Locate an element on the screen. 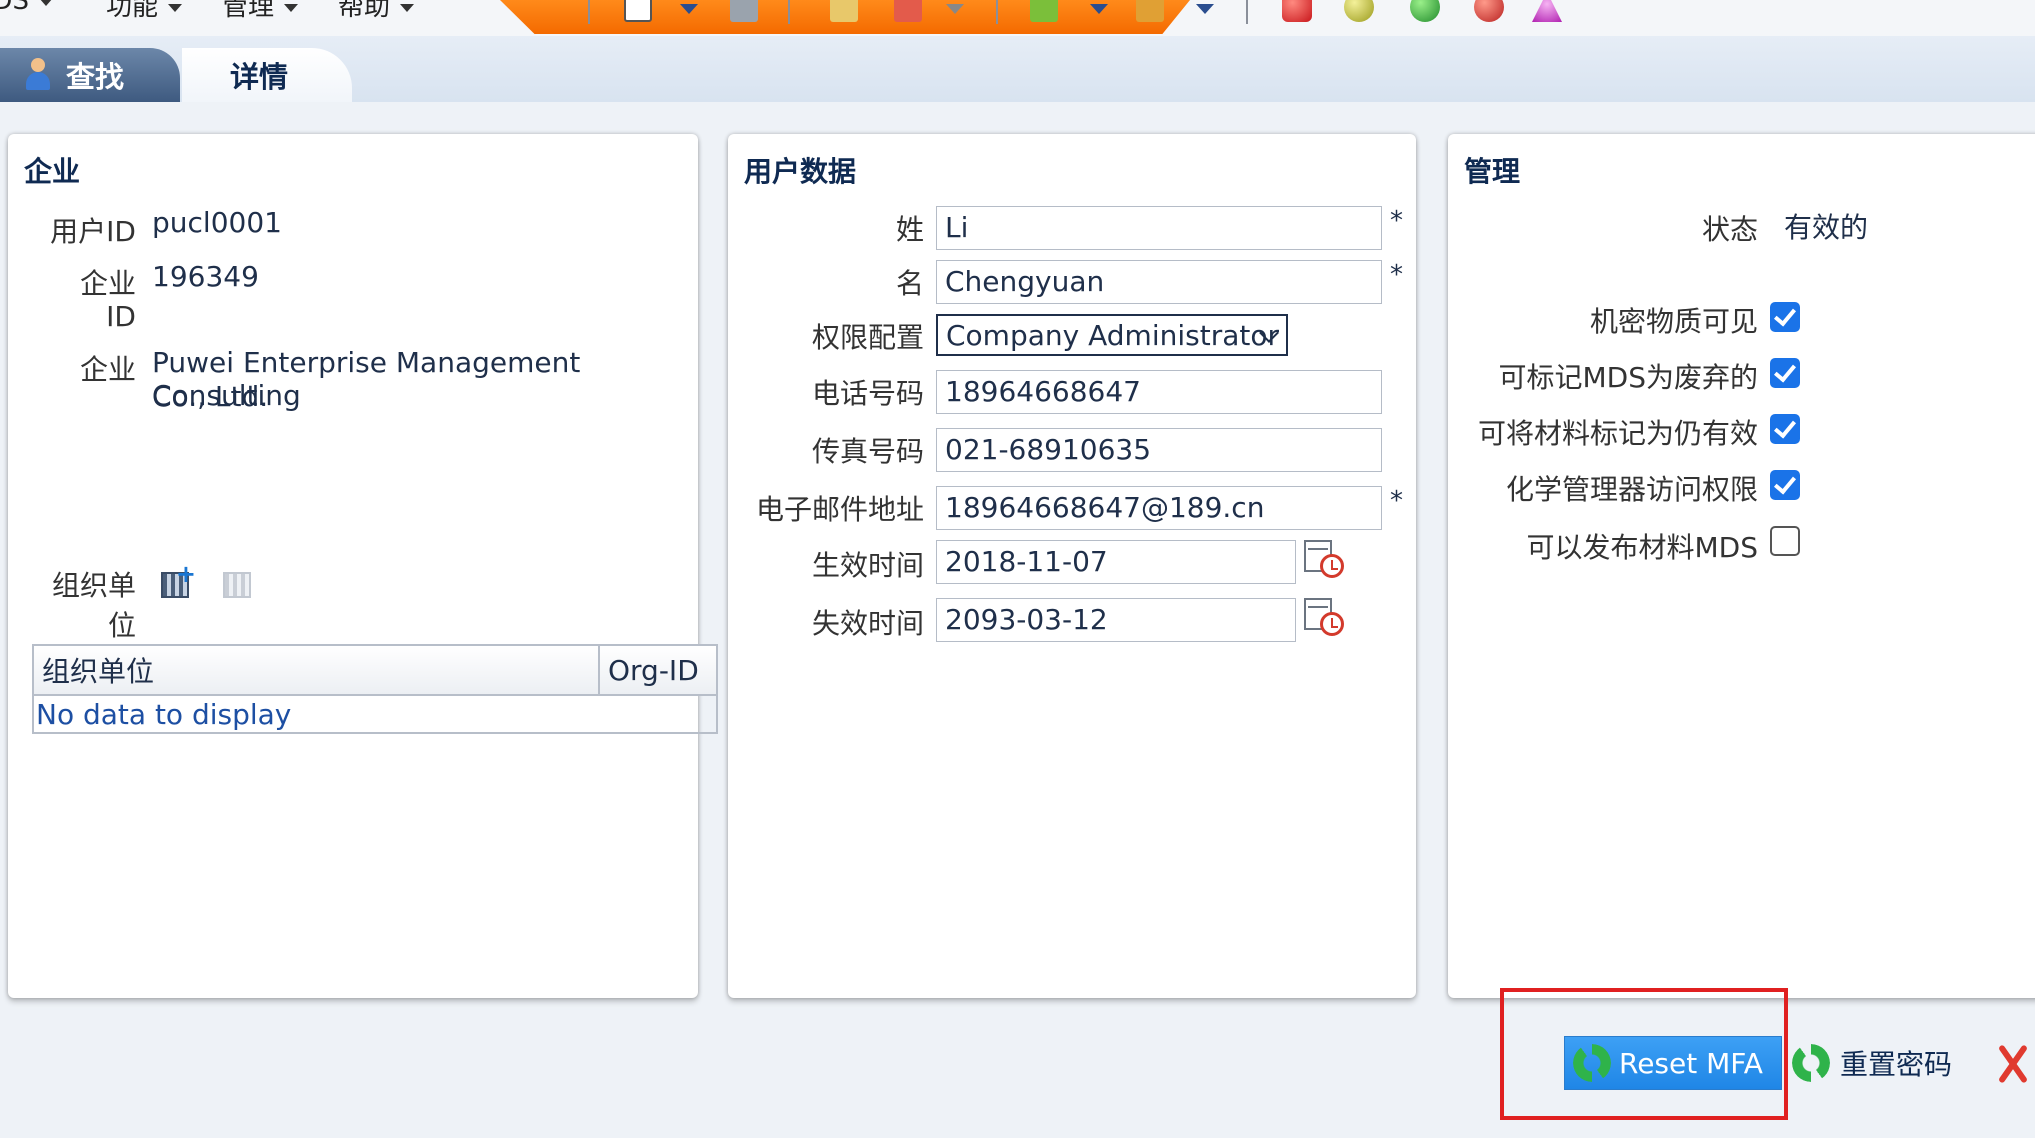  green-molecule-icon is located at coordinates (1425, 11).